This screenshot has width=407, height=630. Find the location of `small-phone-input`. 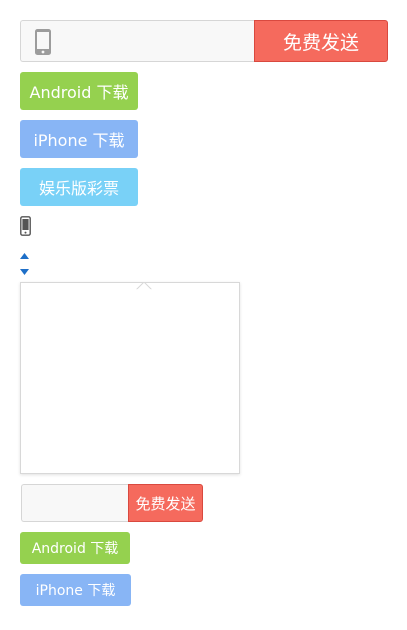

small-phone-input is located at coordinates (74, 503).